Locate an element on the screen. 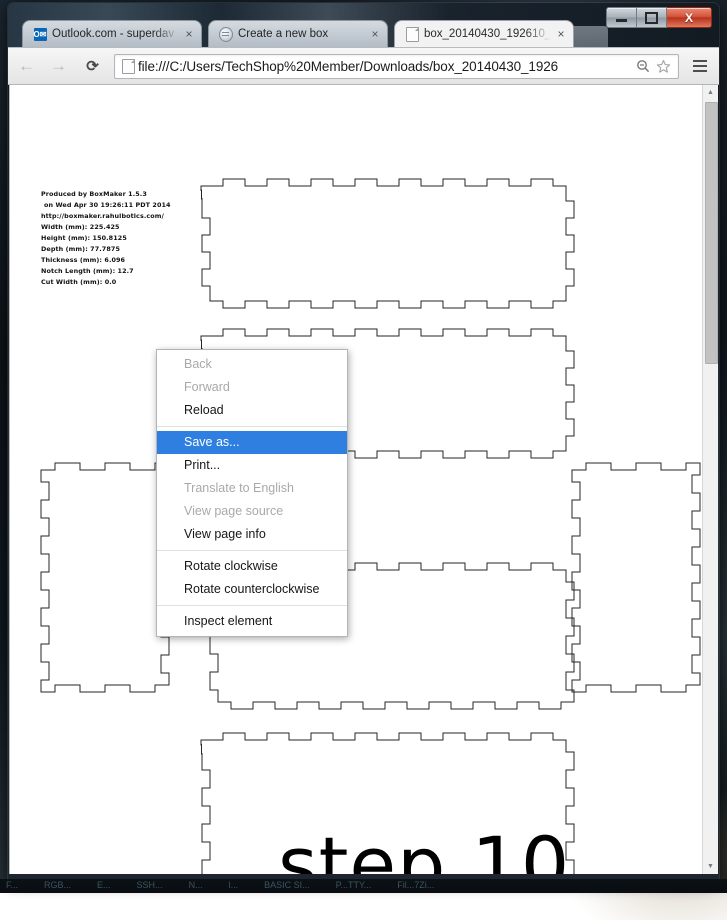 This screenshot has height=920, width=727. tab-box-file: box_20140430_192610_34 × is located at coordinates (484, 33).